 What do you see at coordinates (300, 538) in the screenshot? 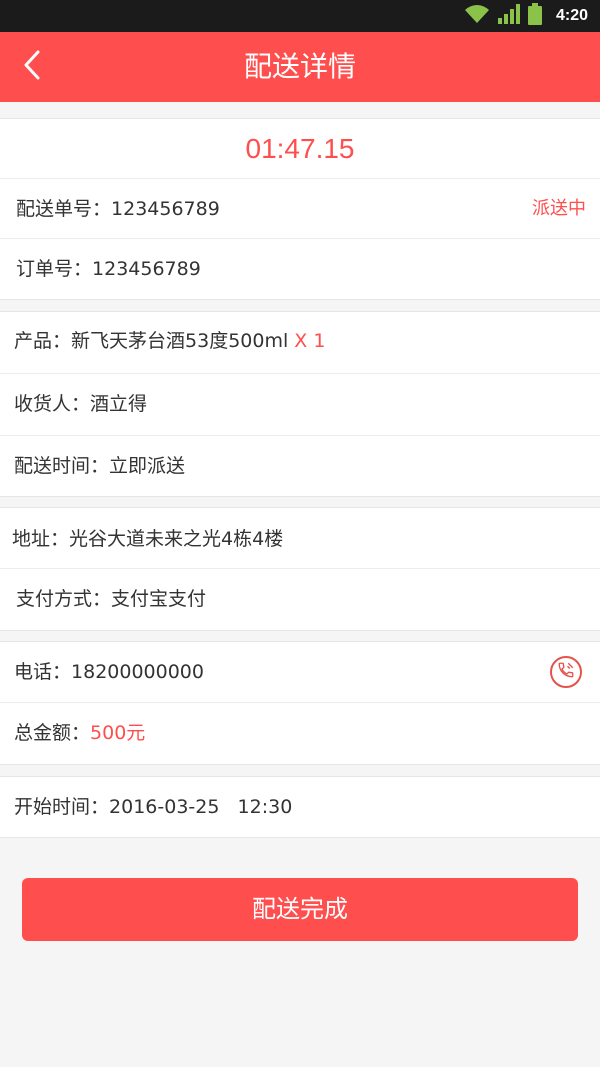
I see `address-row: 地址：光谷大道未来之光4栋4楼` at bounding box center [300, 538].